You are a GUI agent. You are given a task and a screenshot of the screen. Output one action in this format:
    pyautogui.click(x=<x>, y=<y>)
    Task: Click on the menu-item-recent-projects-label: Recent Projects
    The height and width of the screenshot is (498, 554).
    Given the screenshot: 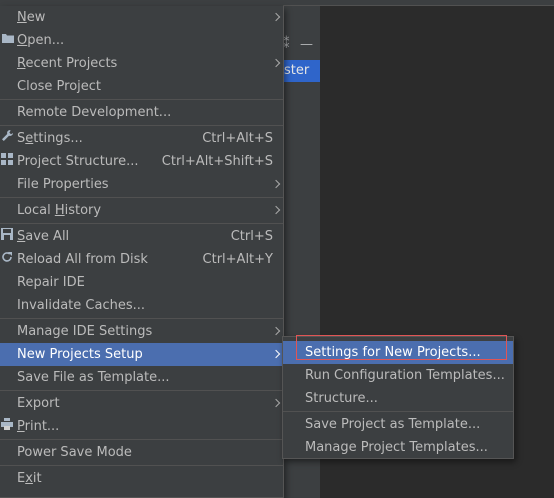 What is the action you would take?
    pyautogui.click(x=67, y=63)
    